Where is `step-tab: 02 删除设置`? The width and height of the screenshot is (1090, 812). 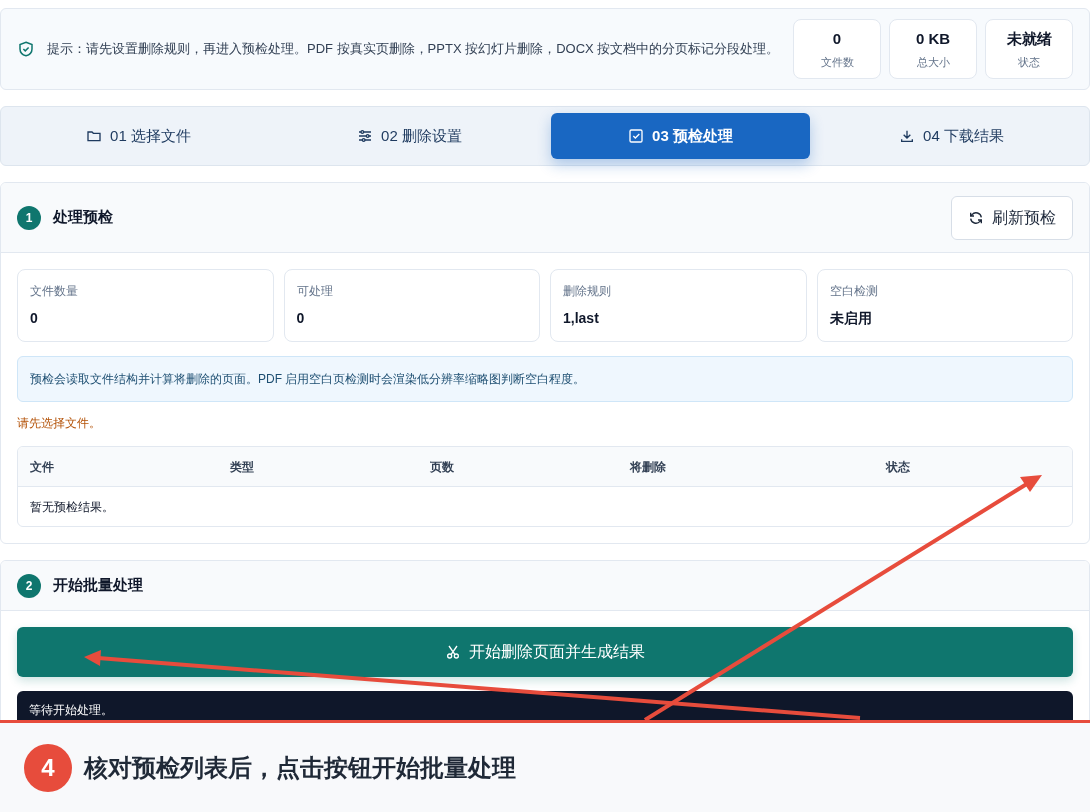
step-tab: 02 删除设置 is located at coordinates (409, 136).